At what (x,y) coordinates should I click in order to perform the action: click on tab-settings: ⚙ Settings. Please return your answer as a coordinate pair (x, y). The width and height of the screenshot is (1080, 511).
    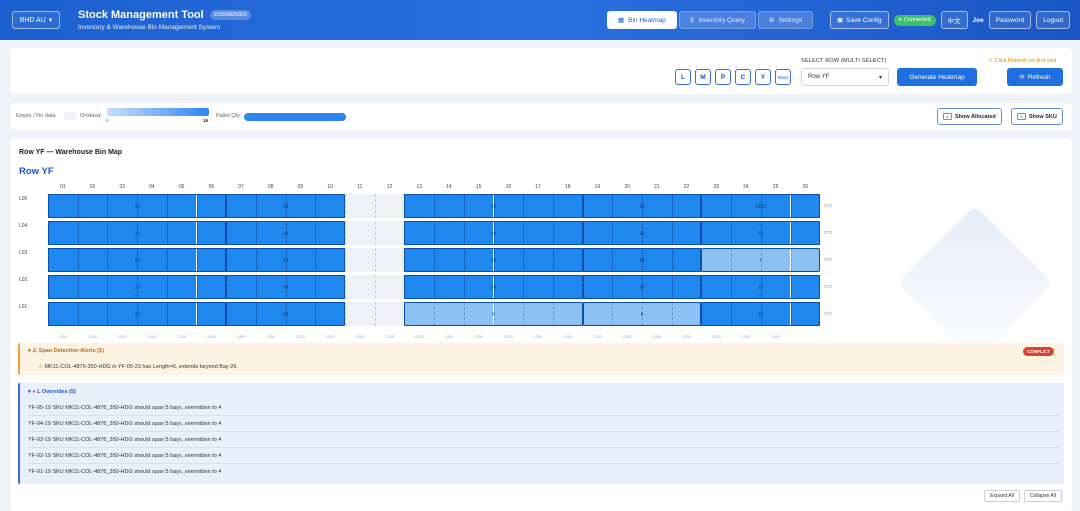
    Looking at the image, I should click on (785, 20).